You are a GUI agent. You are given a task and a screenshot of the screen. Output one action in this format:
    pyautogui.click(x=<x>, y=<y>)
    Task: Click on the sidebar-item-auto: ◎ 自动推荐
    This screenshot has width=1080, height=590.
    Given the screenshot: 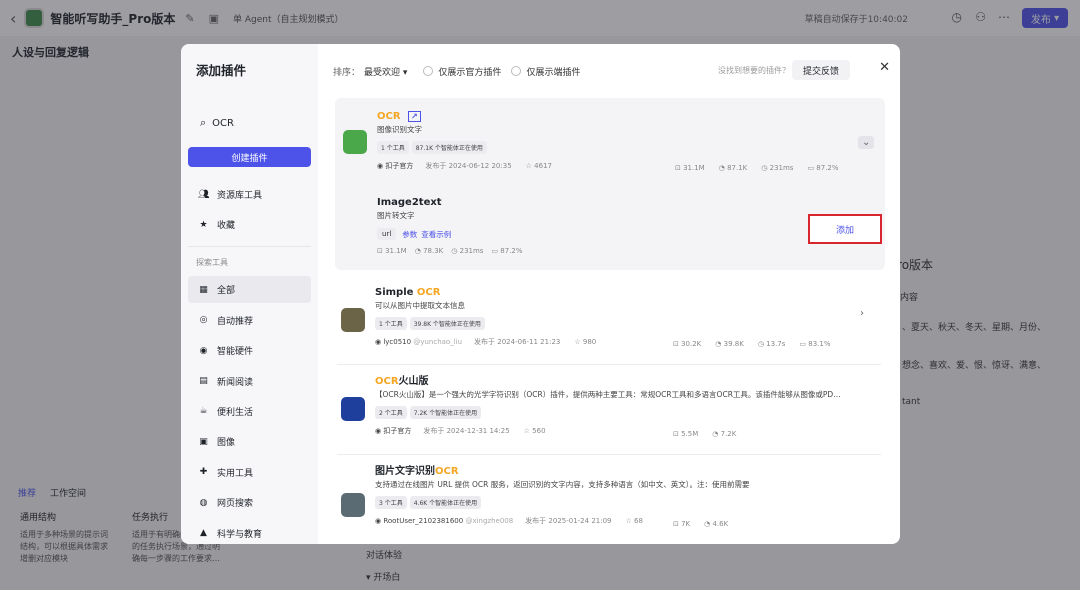 What is the action you would take?
    pyautogui.click(x=249, y=320)
    